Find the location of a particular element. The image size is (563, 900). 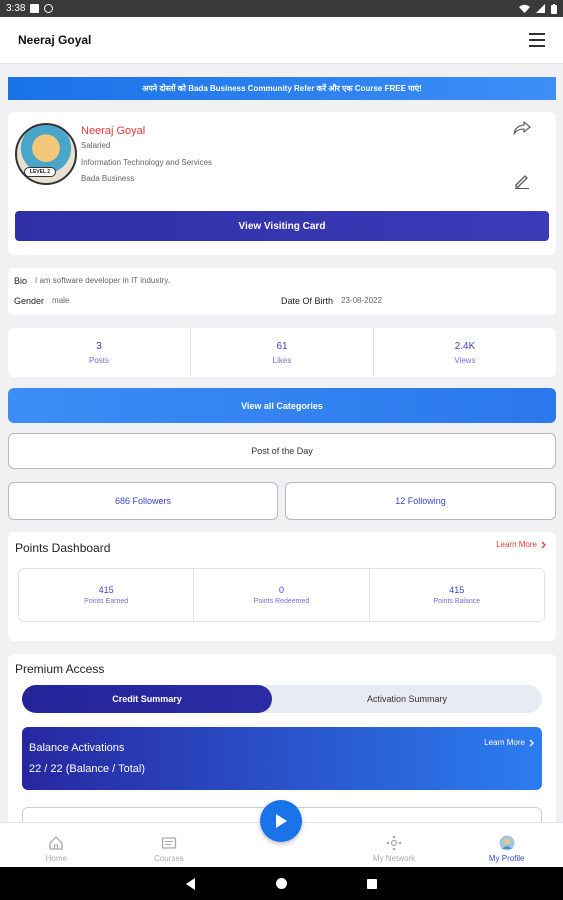

profile-employment: Salaried is located at coordinates (96, 145).